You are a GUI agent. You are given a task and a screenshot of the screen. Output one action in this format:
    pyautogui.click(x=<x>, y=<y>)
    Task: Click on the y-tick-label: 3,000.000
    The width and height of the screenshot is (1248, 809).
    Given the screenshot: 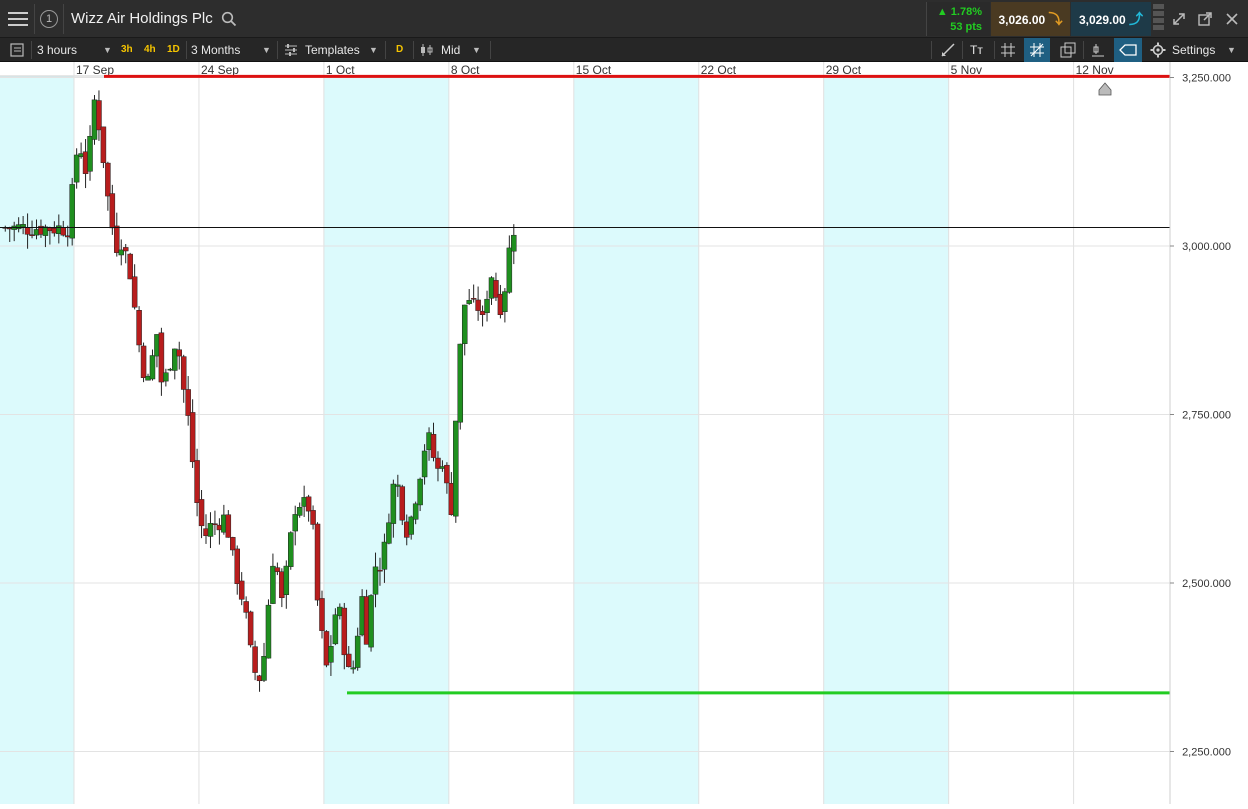 What is the action you would take?
    pyautogui.click(x=1206, y=247)
    